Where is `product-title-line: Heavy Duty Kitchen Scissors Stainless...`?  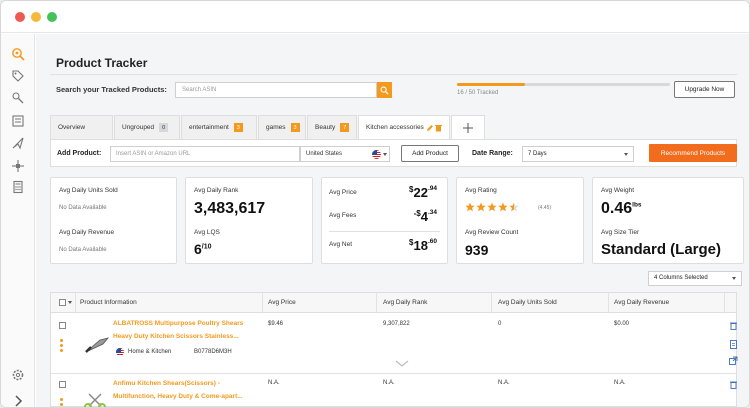 product-title-line: Heavy Duty Kitchen Scissors Stainless... is located at coordinates (176, 337).